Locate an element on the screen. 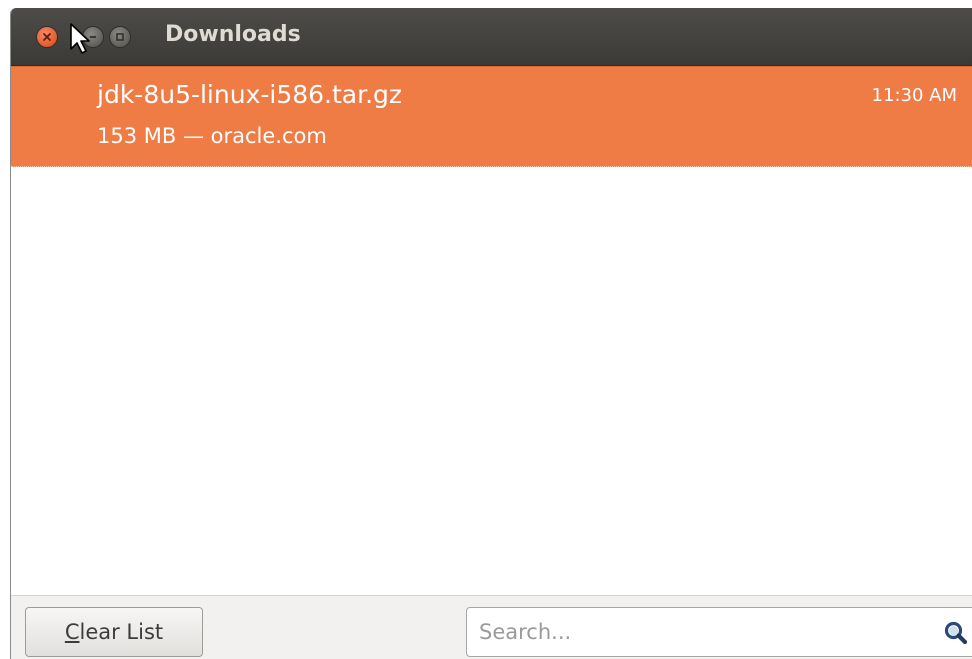 Image resolution: width=972 pixels, height=659 pixels. maximize-button is located at coordinates (120, 37).